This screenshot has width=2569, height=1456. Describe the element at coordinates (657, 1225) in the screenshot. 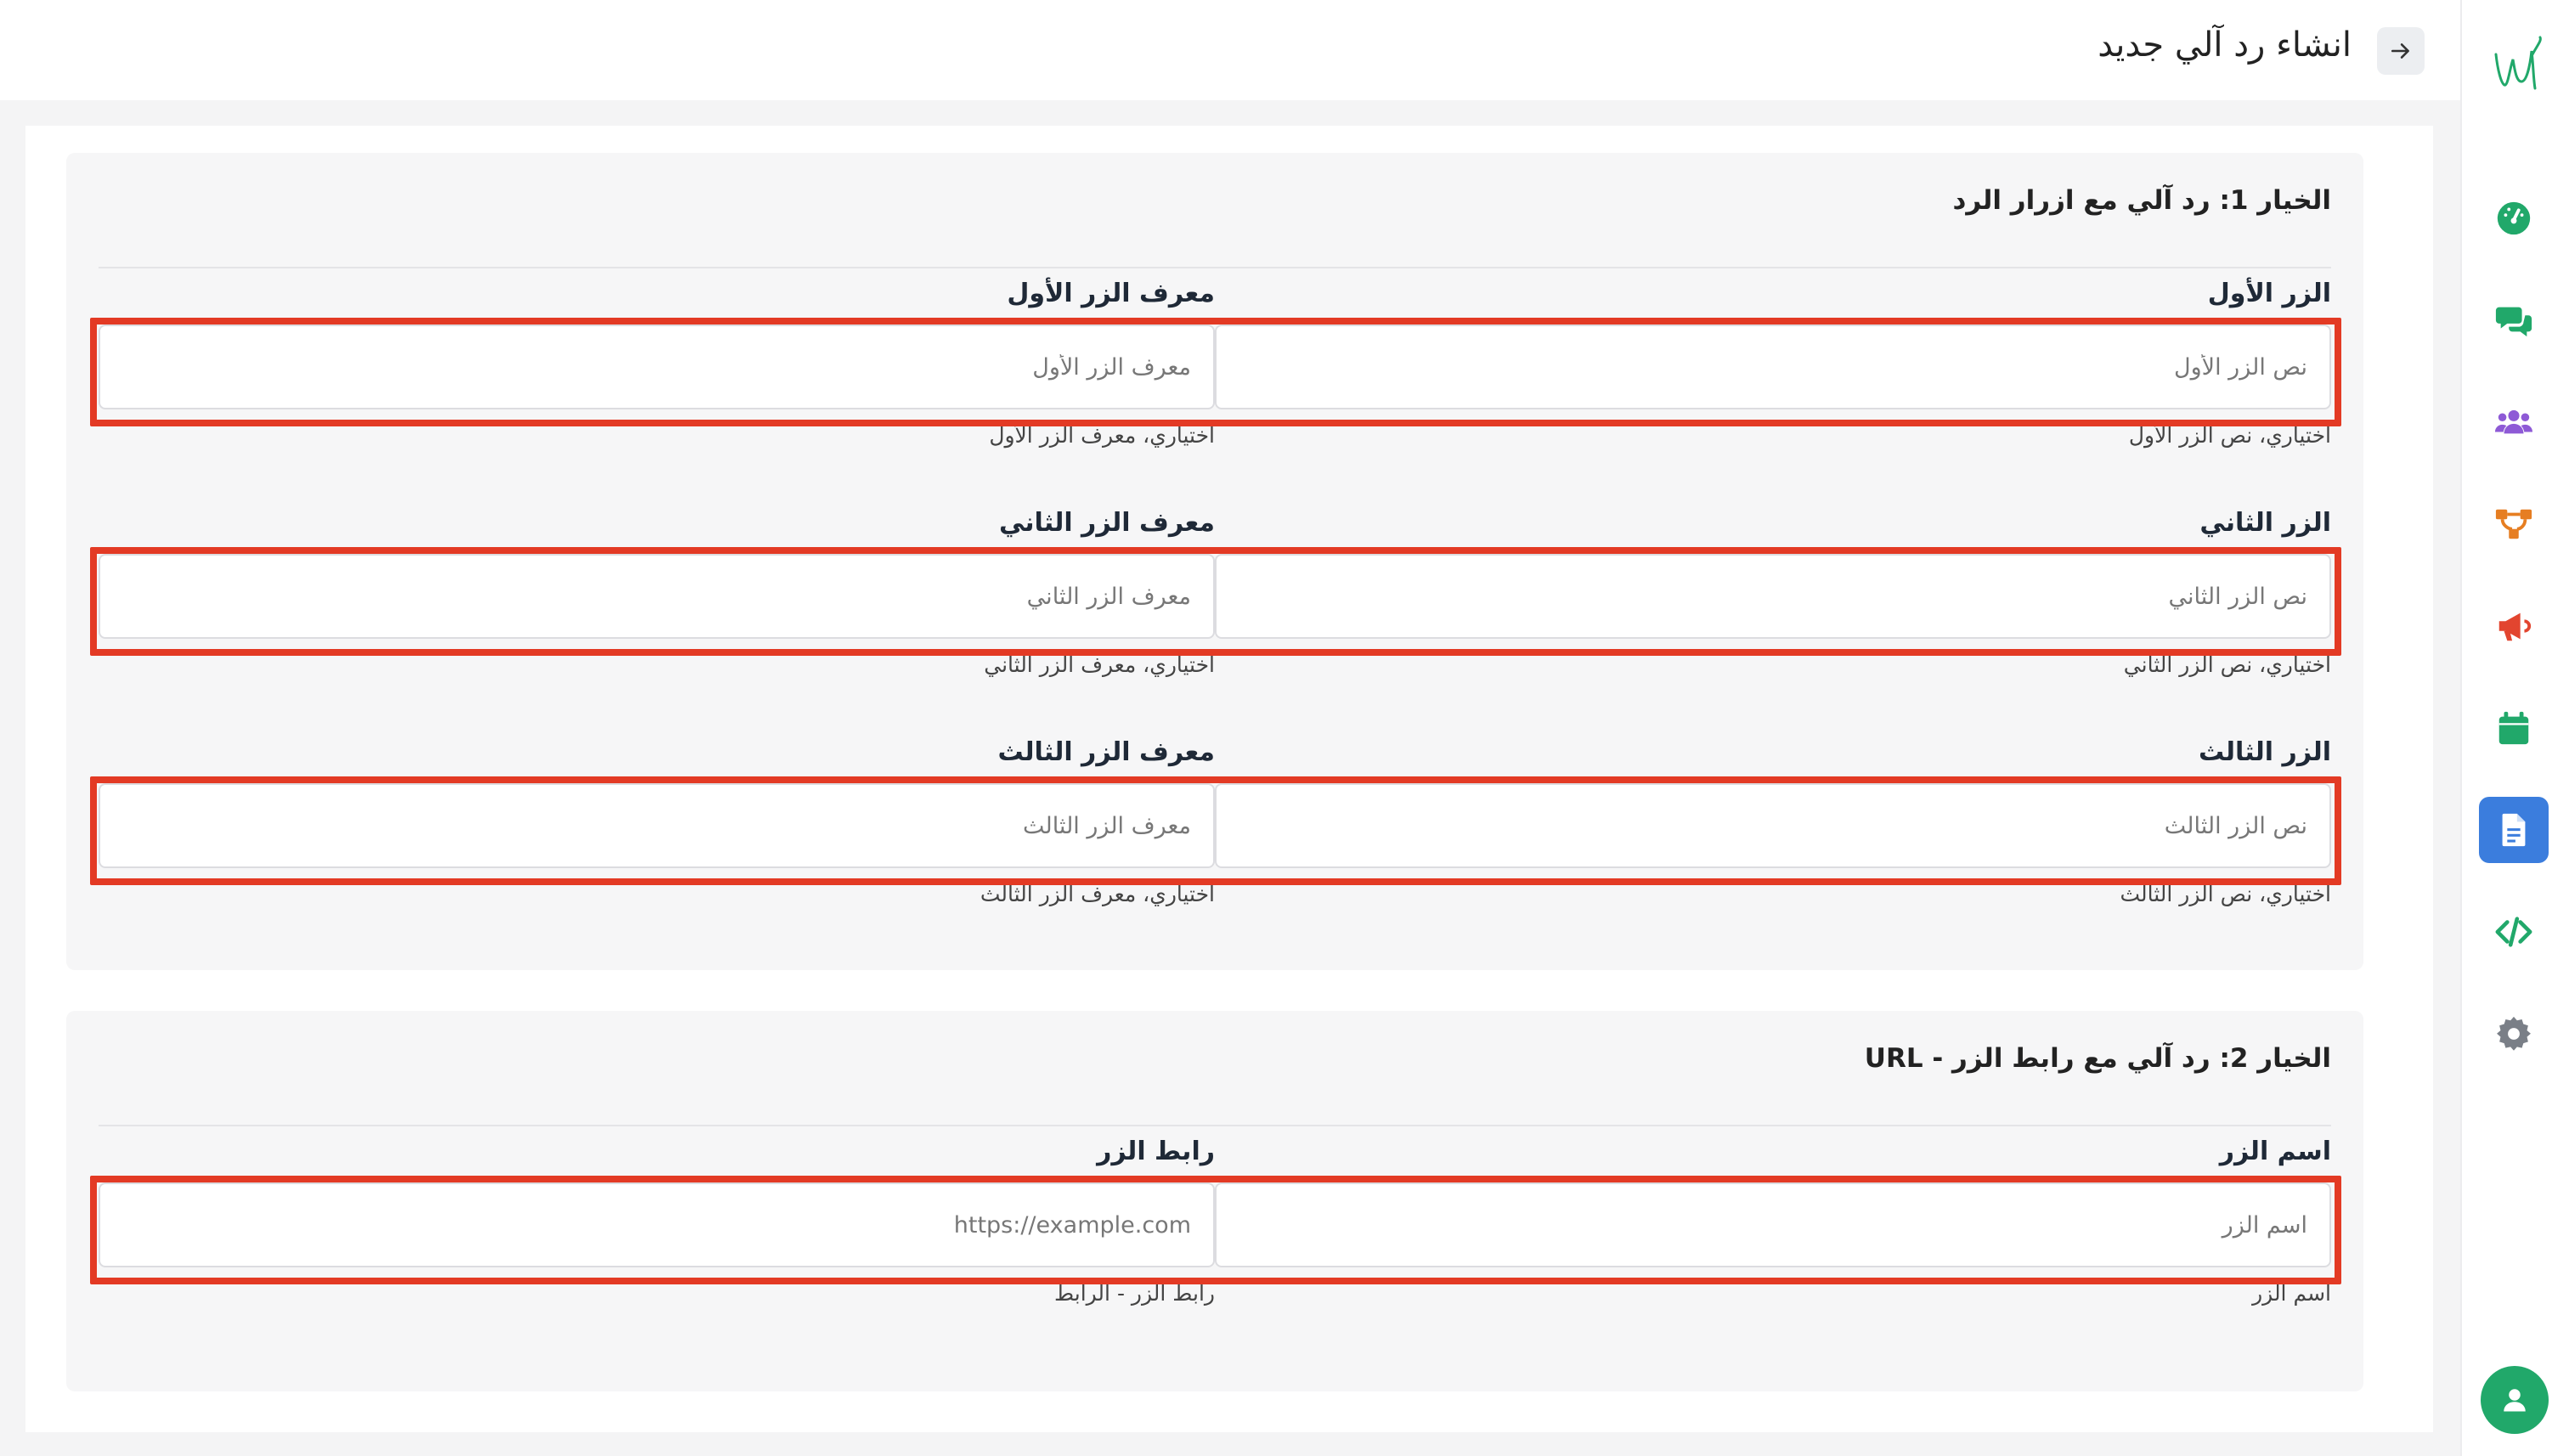

I see `button-url-input` at that location.